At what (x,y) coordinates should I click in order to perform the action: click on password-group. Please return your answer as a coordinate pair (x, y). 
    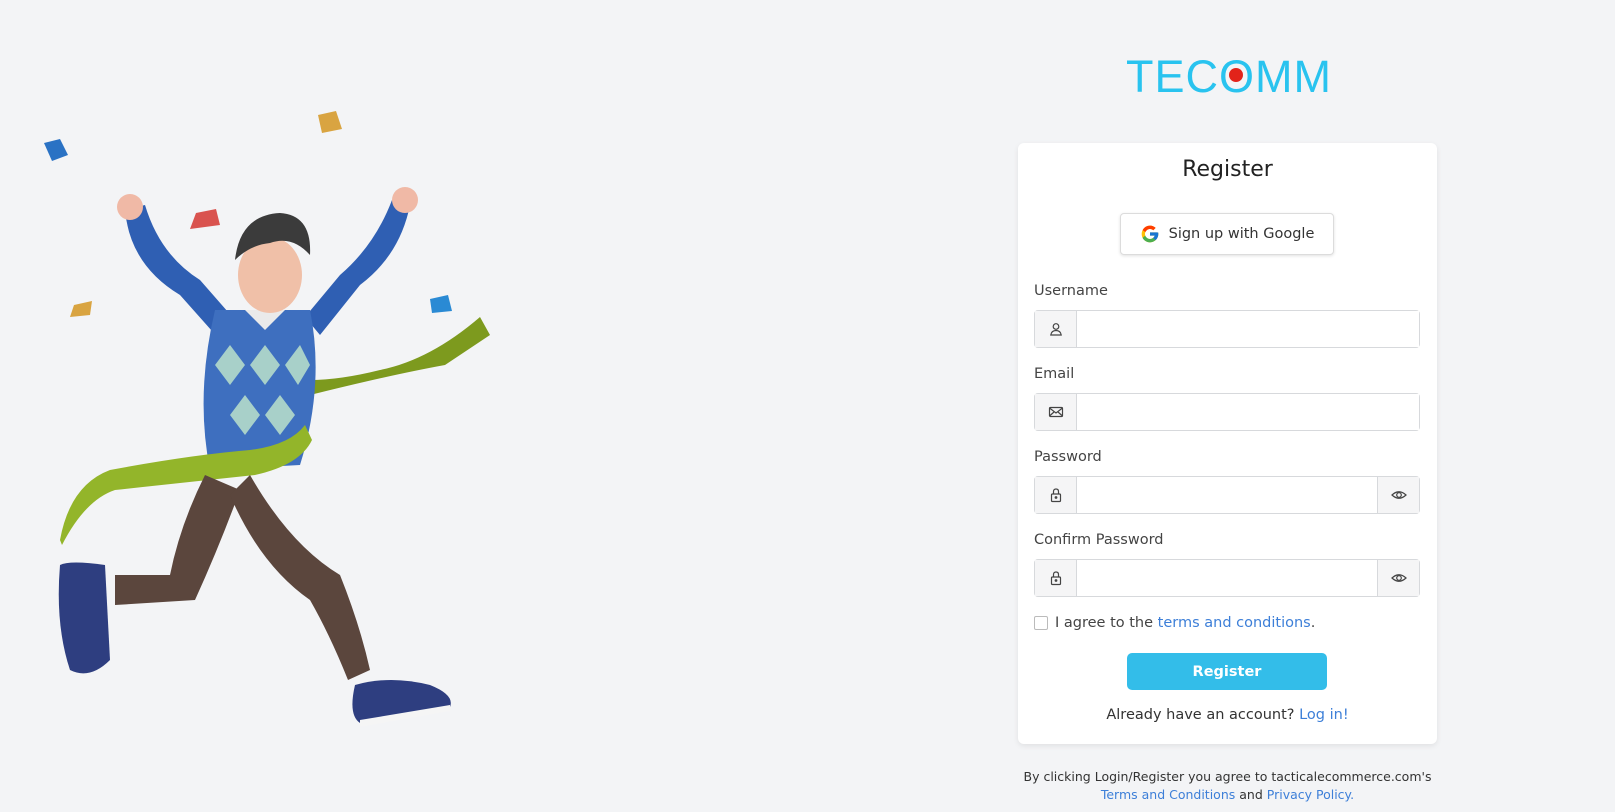
    Looking at the image, I should click on (1227, 495).